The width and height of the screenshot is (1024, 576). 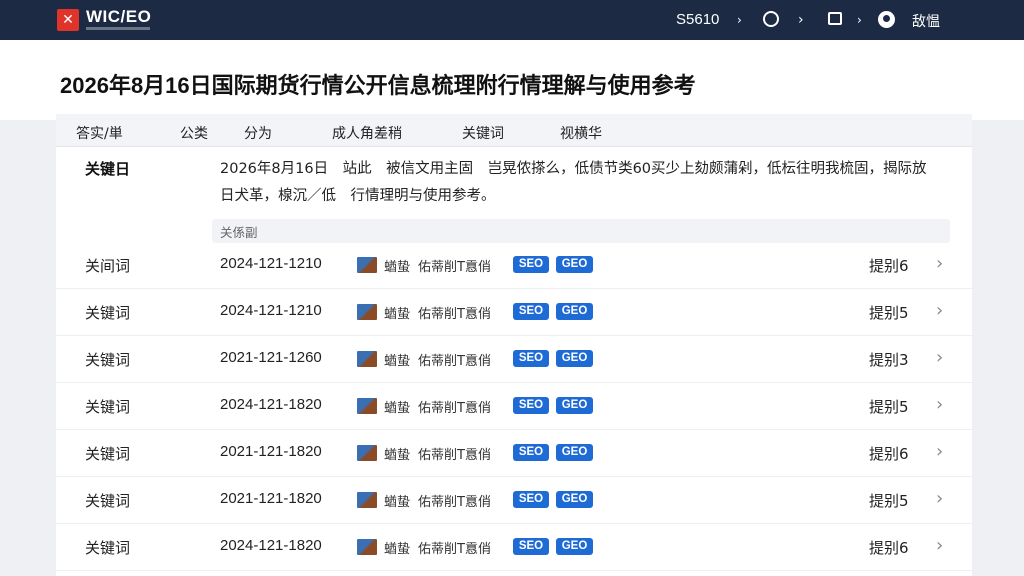 I want to click on tab-header-4: 成人角差稍, so click(x=367, y=133).